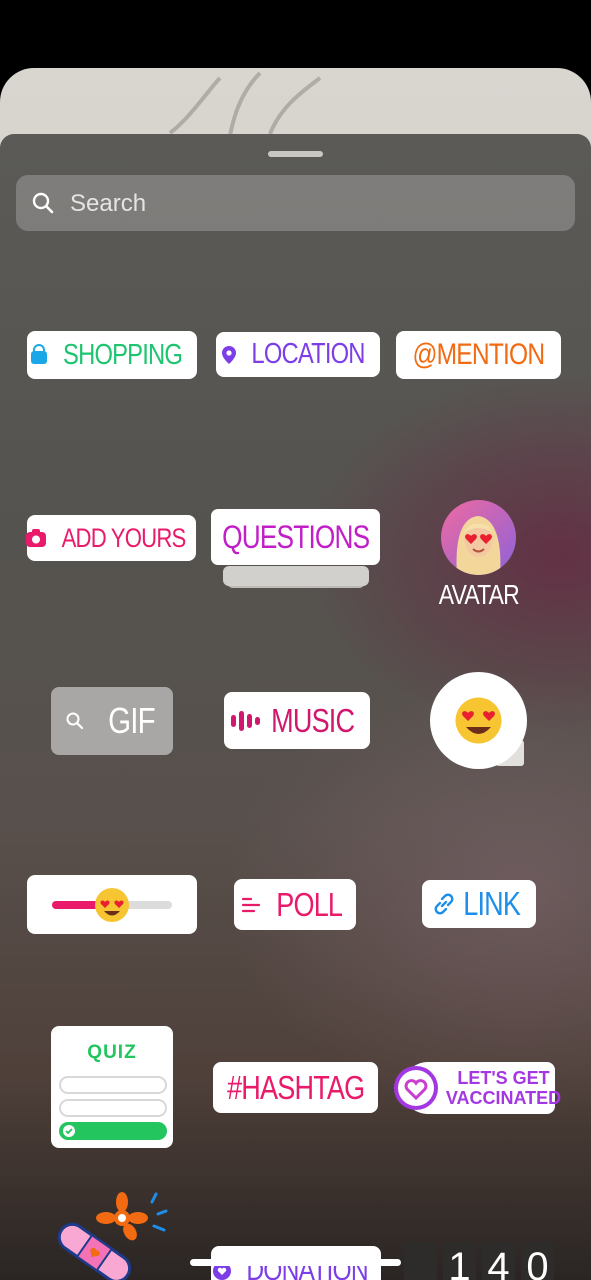 The height and width of the screenshot is (1280, 591). Describe the element at coordinates (537, 1261) in the screenshot. I see `countdown-digit: 0` at that location.